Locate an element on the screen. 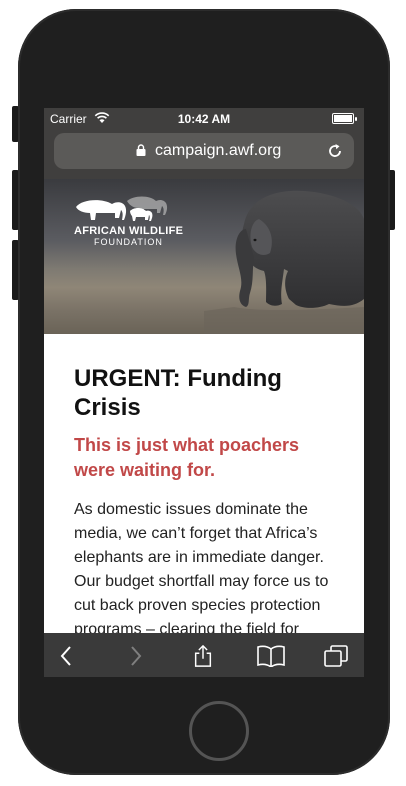 The width and height of the screenshot is (406, 786). address-bar: campaign.awf.org is located at coordinates (204, 151).